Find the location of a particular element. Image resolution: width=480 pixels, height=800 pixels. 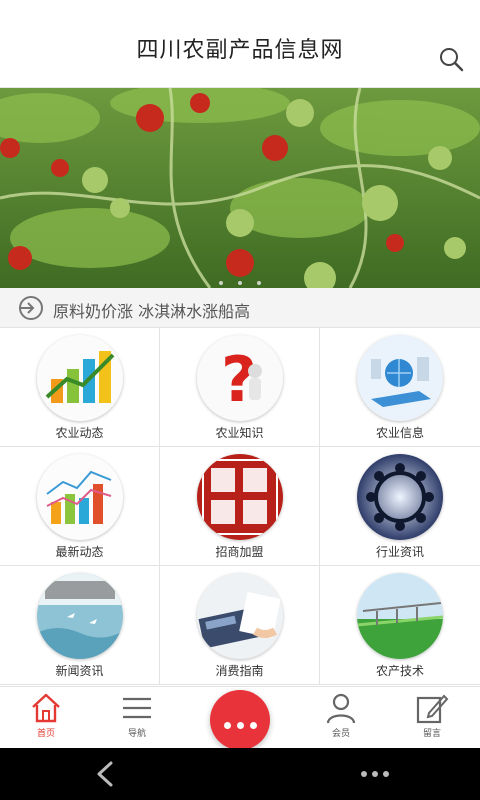

tab-label: 会员 is located at coordinates (340, 734).